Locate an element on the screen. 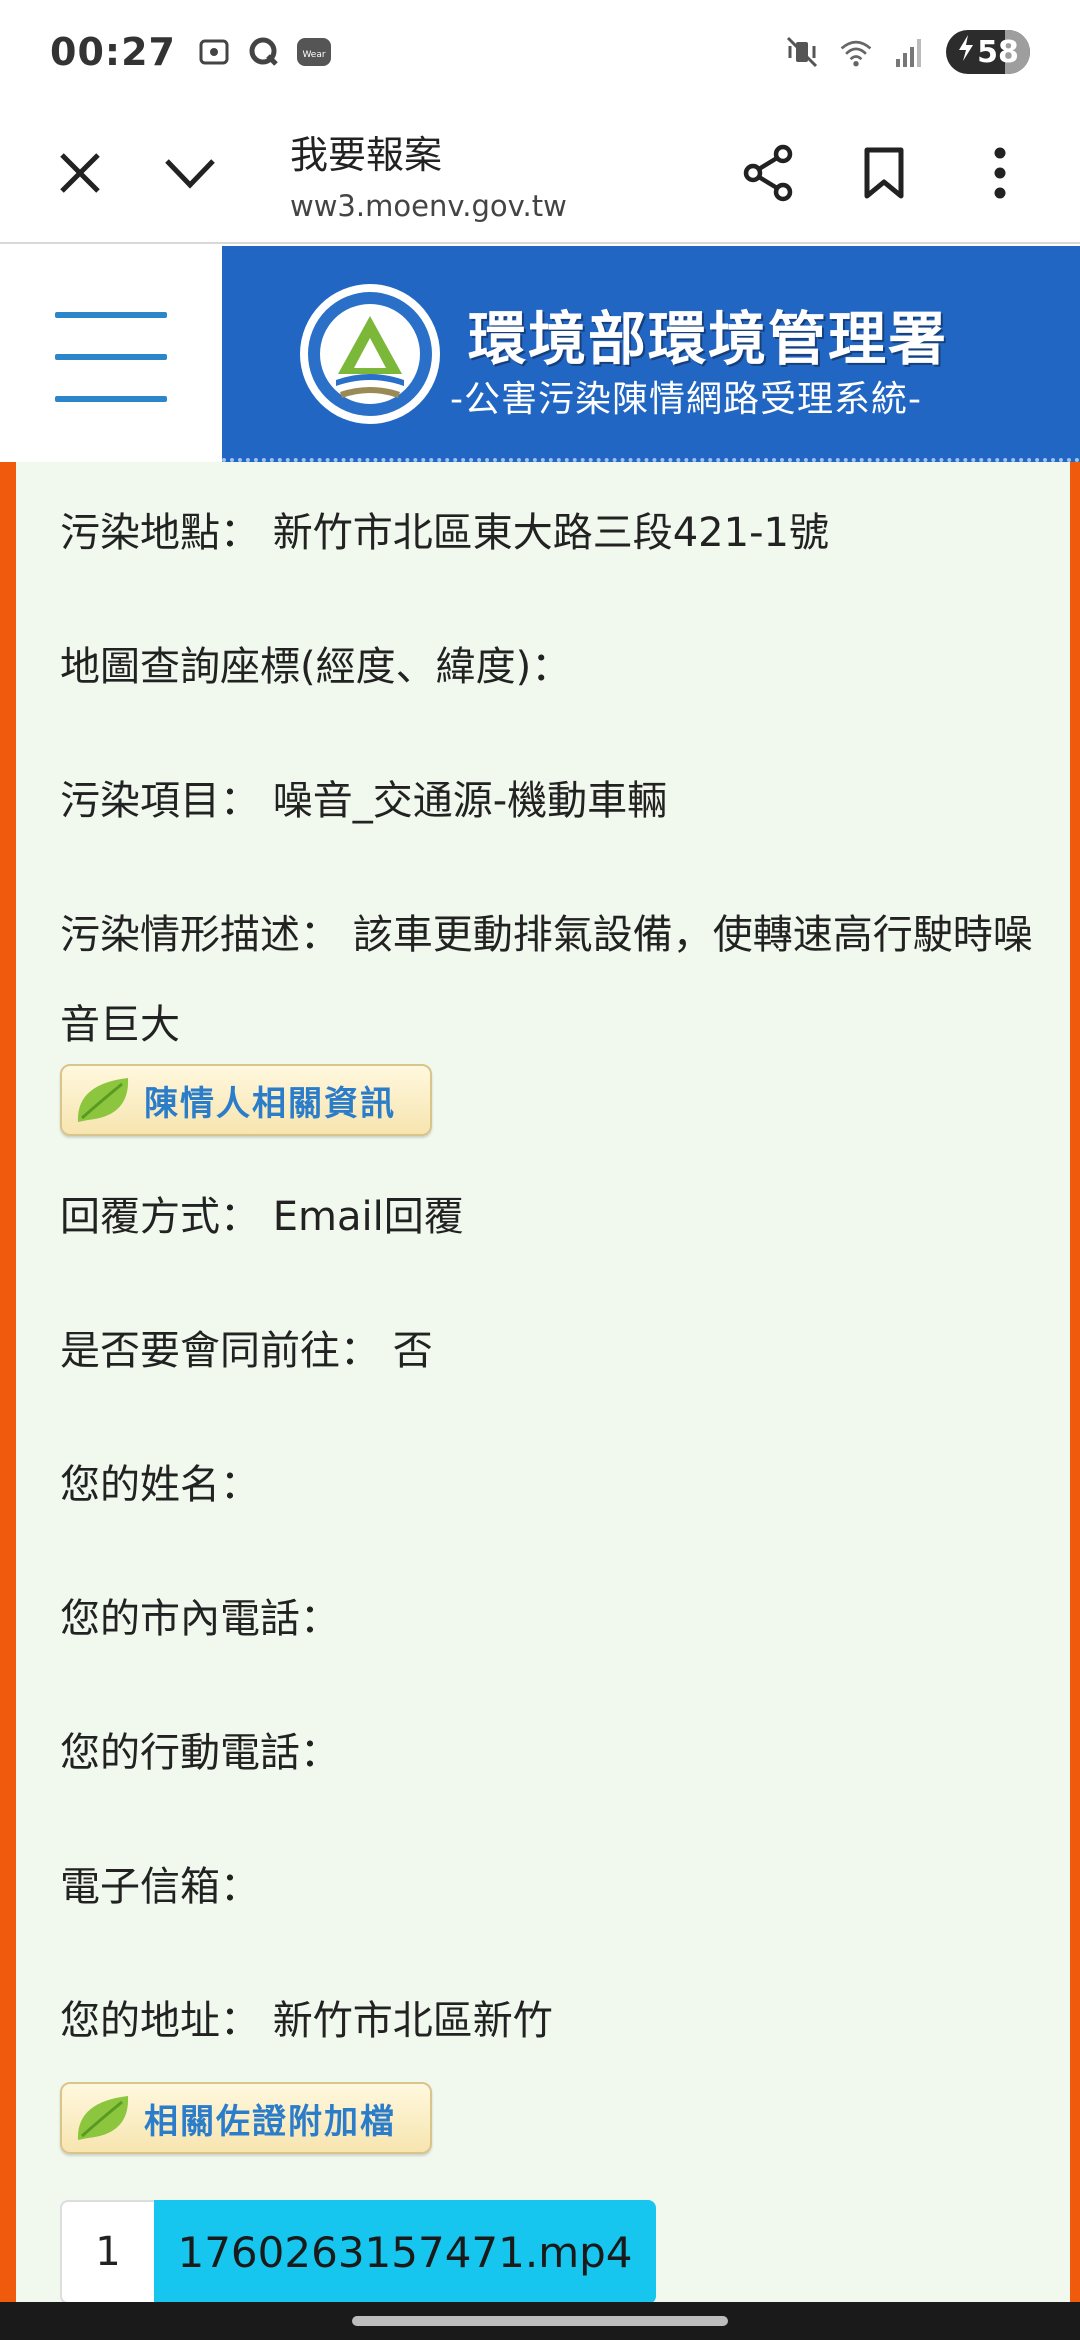 This screenshot has height=2340, width=1080. screenshot-icon is located at coordinates (214, 52).